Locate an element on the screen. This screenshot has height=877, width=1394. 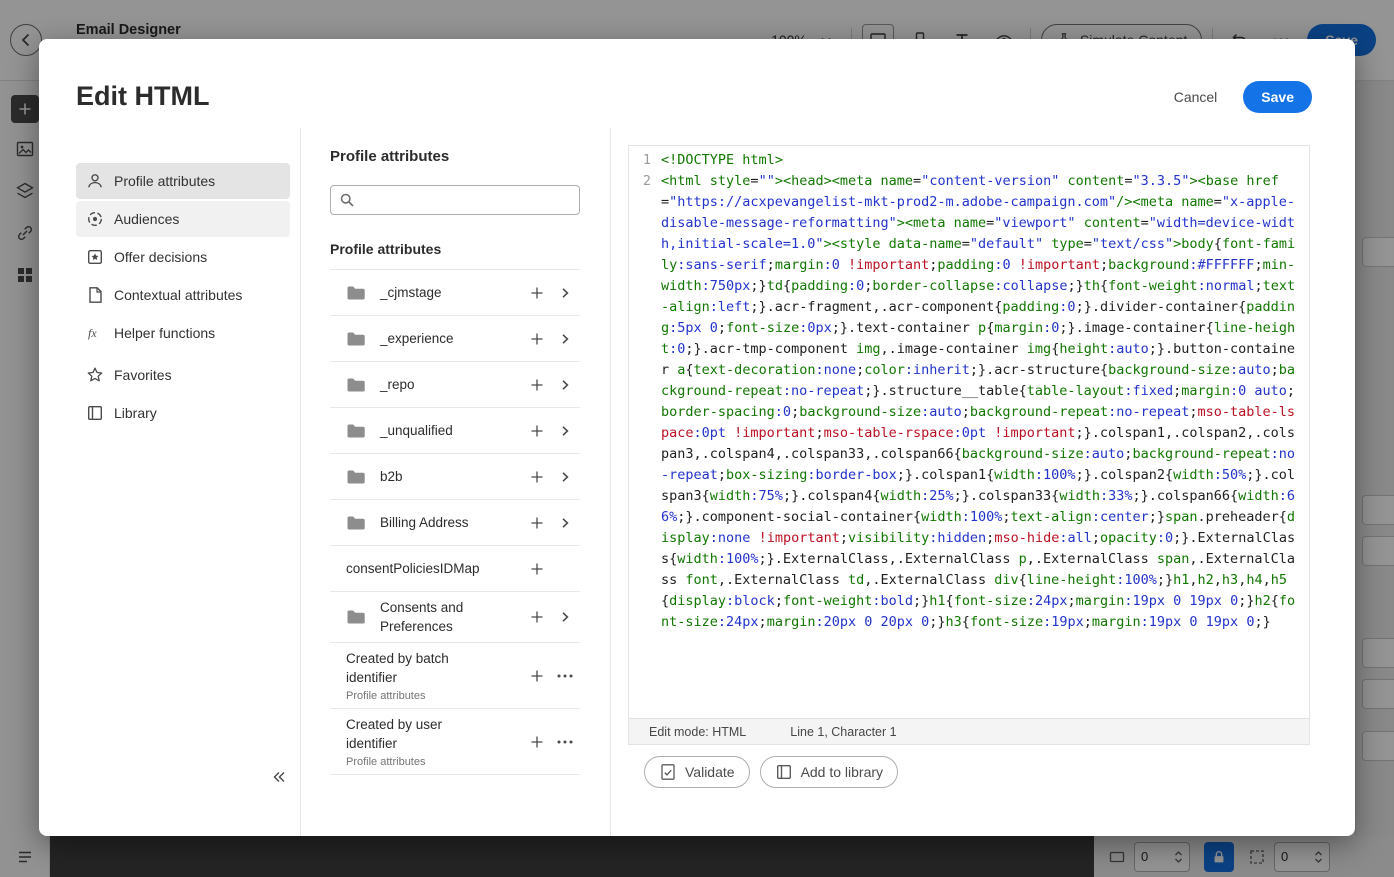
sidebar-item-library: Library is located at coordinates (183, 413).